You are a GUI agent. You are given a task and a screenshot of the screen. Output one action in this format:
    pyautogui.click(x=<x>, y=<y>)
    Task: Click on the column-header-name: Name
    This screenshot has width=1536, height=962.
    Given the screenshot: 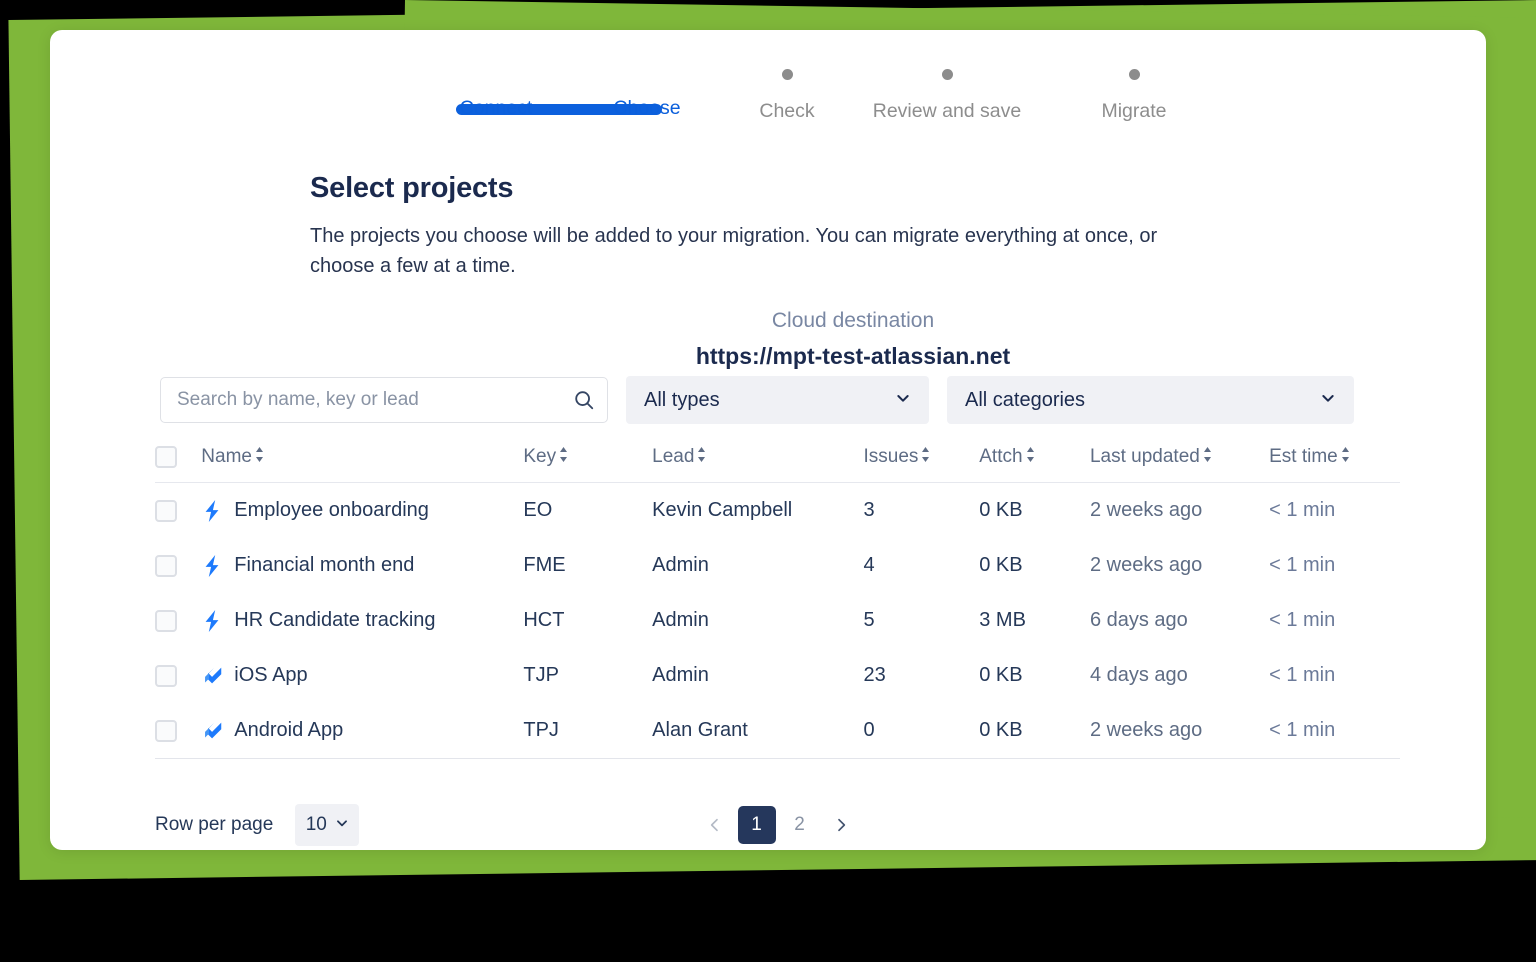 What is the action you would take?
    pyautogui.click(x=362, y=462)
    